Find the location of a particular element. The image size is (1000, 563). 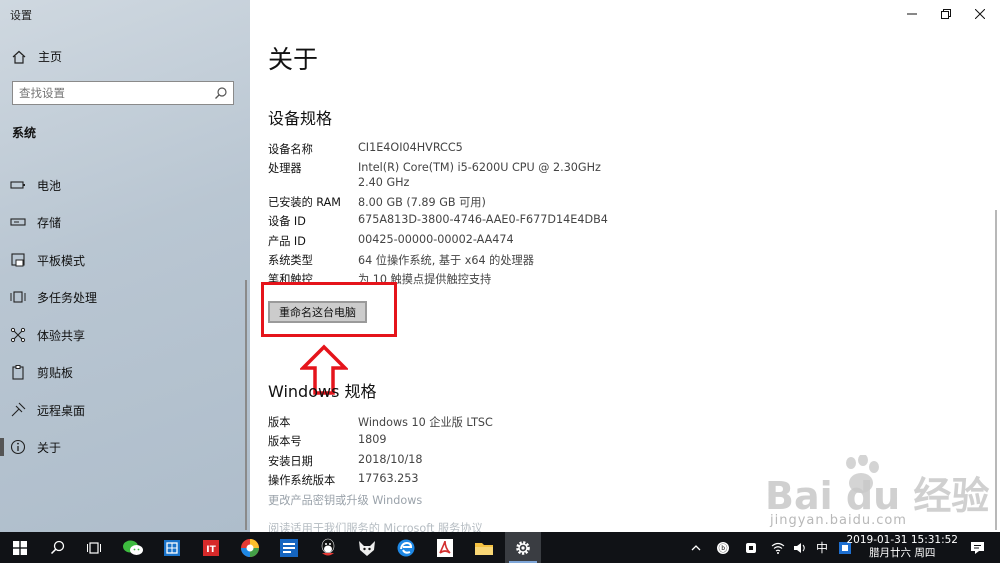

spec-row-ram: 已安装的 RAM 8.00 GB (7.89 GB 可用) is located at coordinates (377, 202).